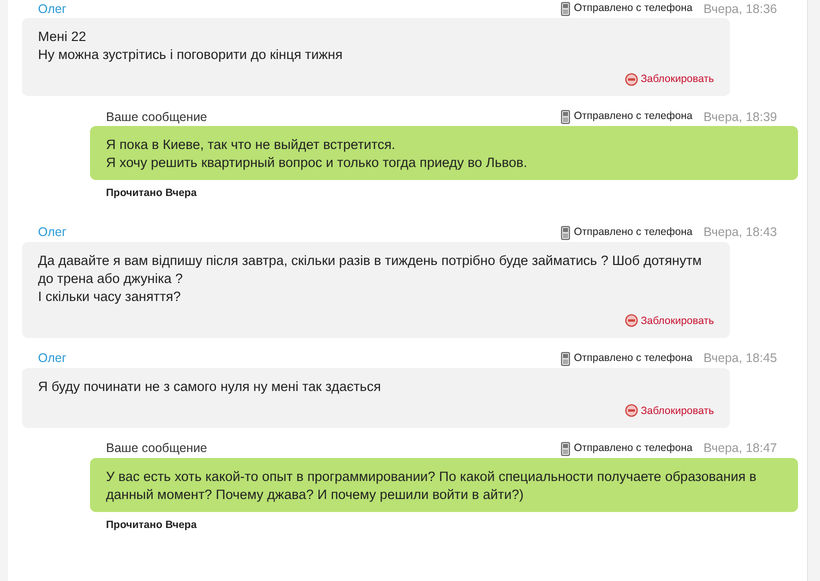 The width and height of the screenshot is (820, 581). What do you see at coordinates (370, 279) in the screenshot?
I see `message-text: Да давайте я вам відпишу після завтра, скільки разів в тиждень потрібно буде займатись ? Шоб дотянутм до трена або джуніка ? І скільки часу заняття?` at bounding box center [370, 279].